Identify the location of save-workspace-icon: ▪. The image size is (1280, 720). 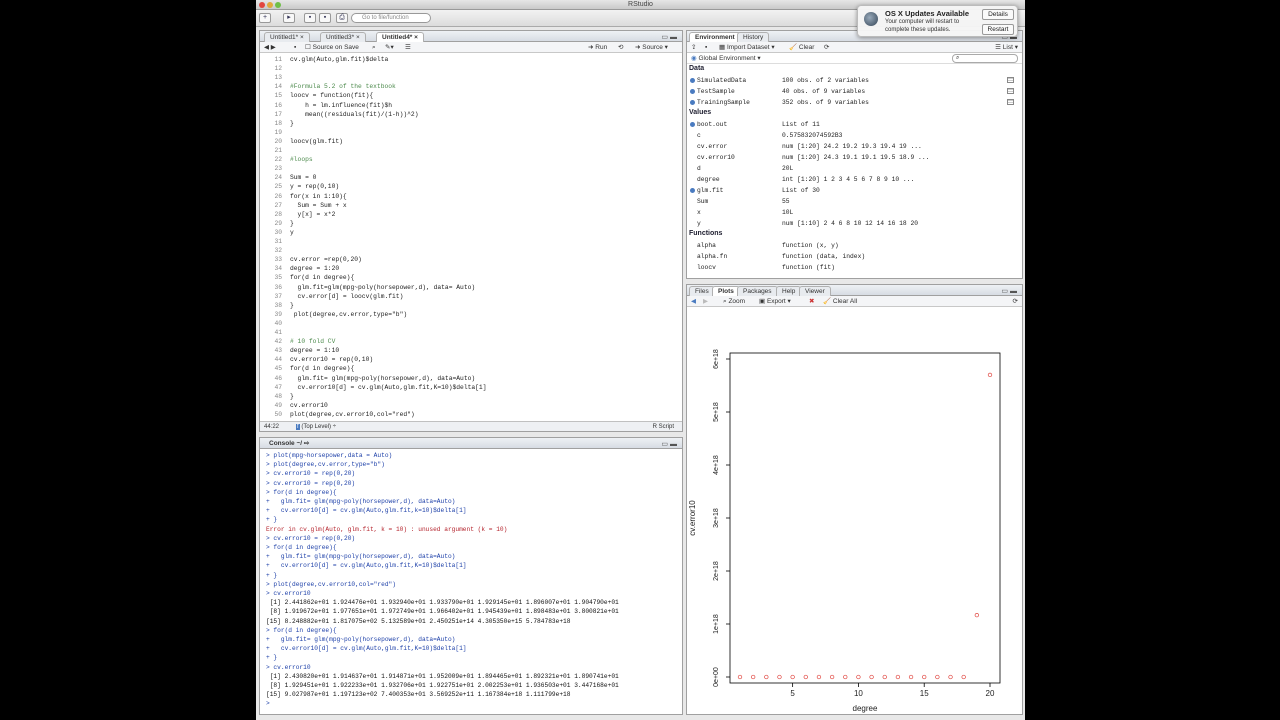
(706, 47).